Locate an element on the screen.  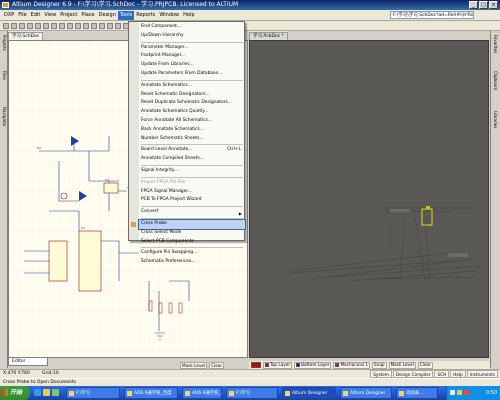
tab-schematic-doc: 学习.SchDoc is located at coordinates (26, 36).